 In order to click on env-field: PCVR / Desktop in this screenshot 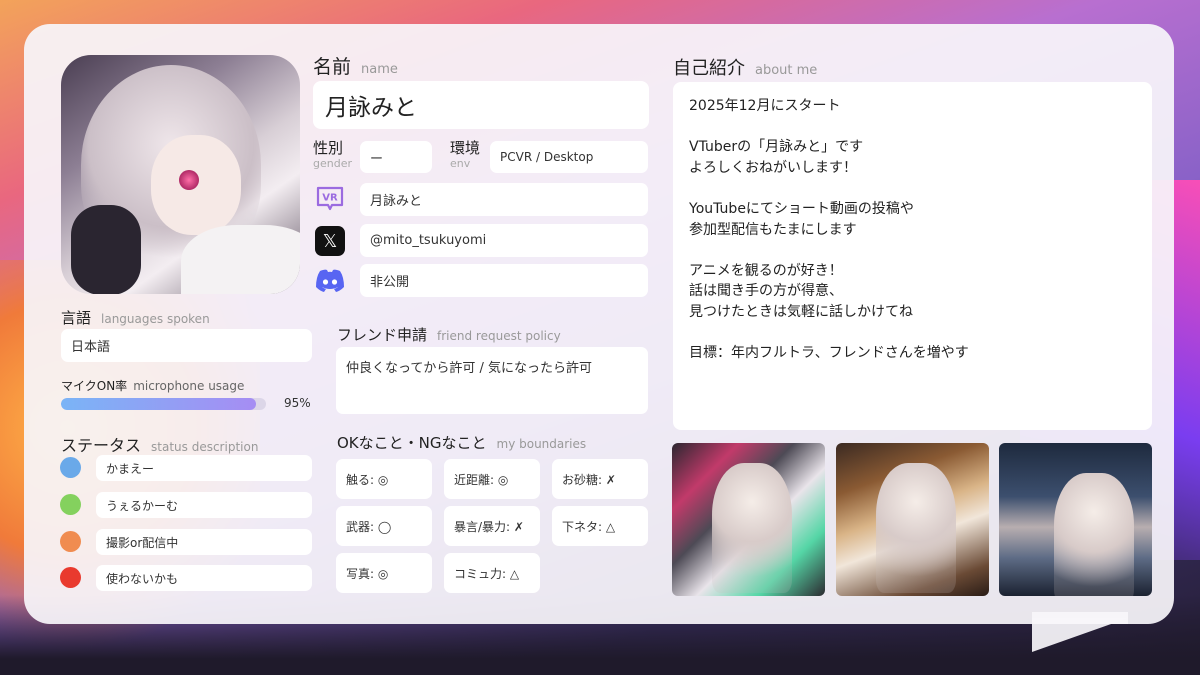, I will do `click(569, 157)`.